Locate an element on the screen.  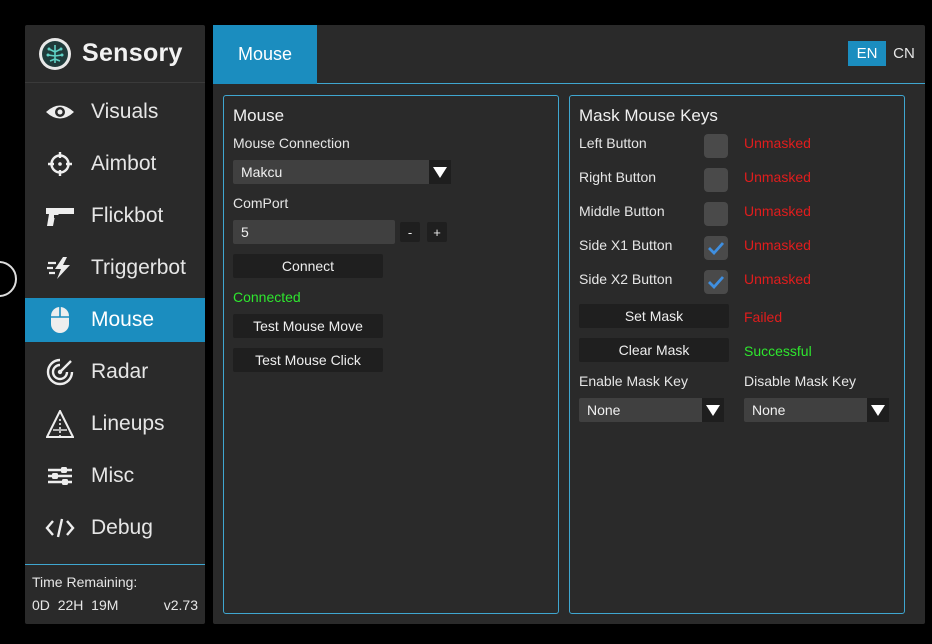
mask-keys-panel-title: Mask Mouse Keys is located at coordinates (648, 115).